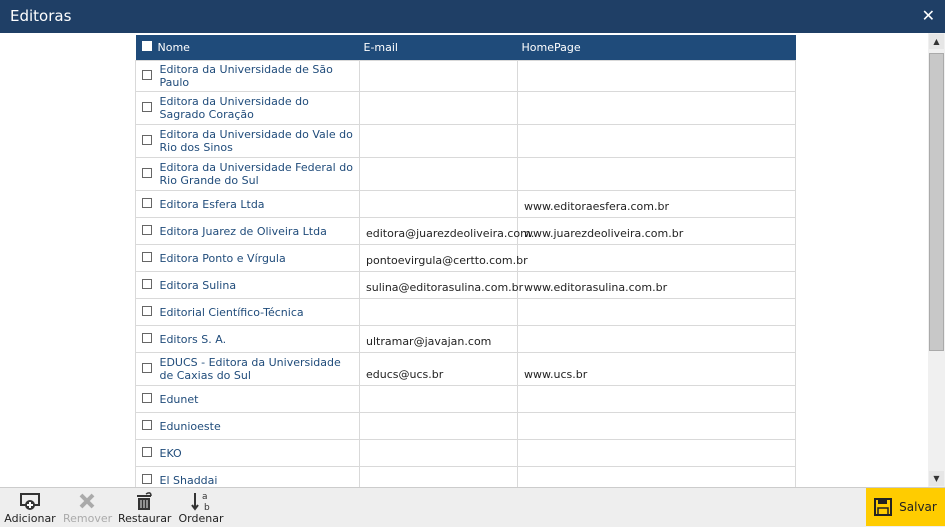 This screenshot has height=527, width=945. What do you see at coordinates (656, 204) in the screenshot?
I see `publisher-homepage: www.editoraesfera.com.br` at bounding box center [656, 204].